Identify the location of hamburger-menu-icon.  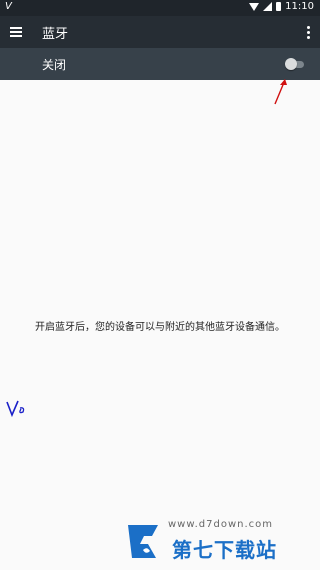
(16, 32).